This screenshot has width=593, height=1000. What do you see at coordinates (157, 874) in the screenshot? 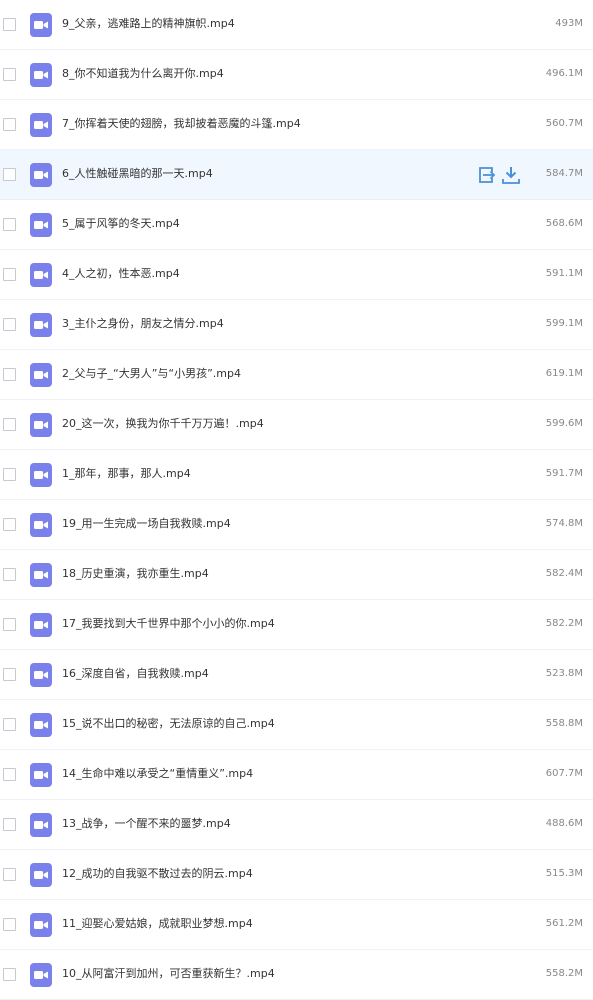
I see `file-name: 12_成功的自我驱不散过去的阴云.mp4` at bounding box center [157, 874].